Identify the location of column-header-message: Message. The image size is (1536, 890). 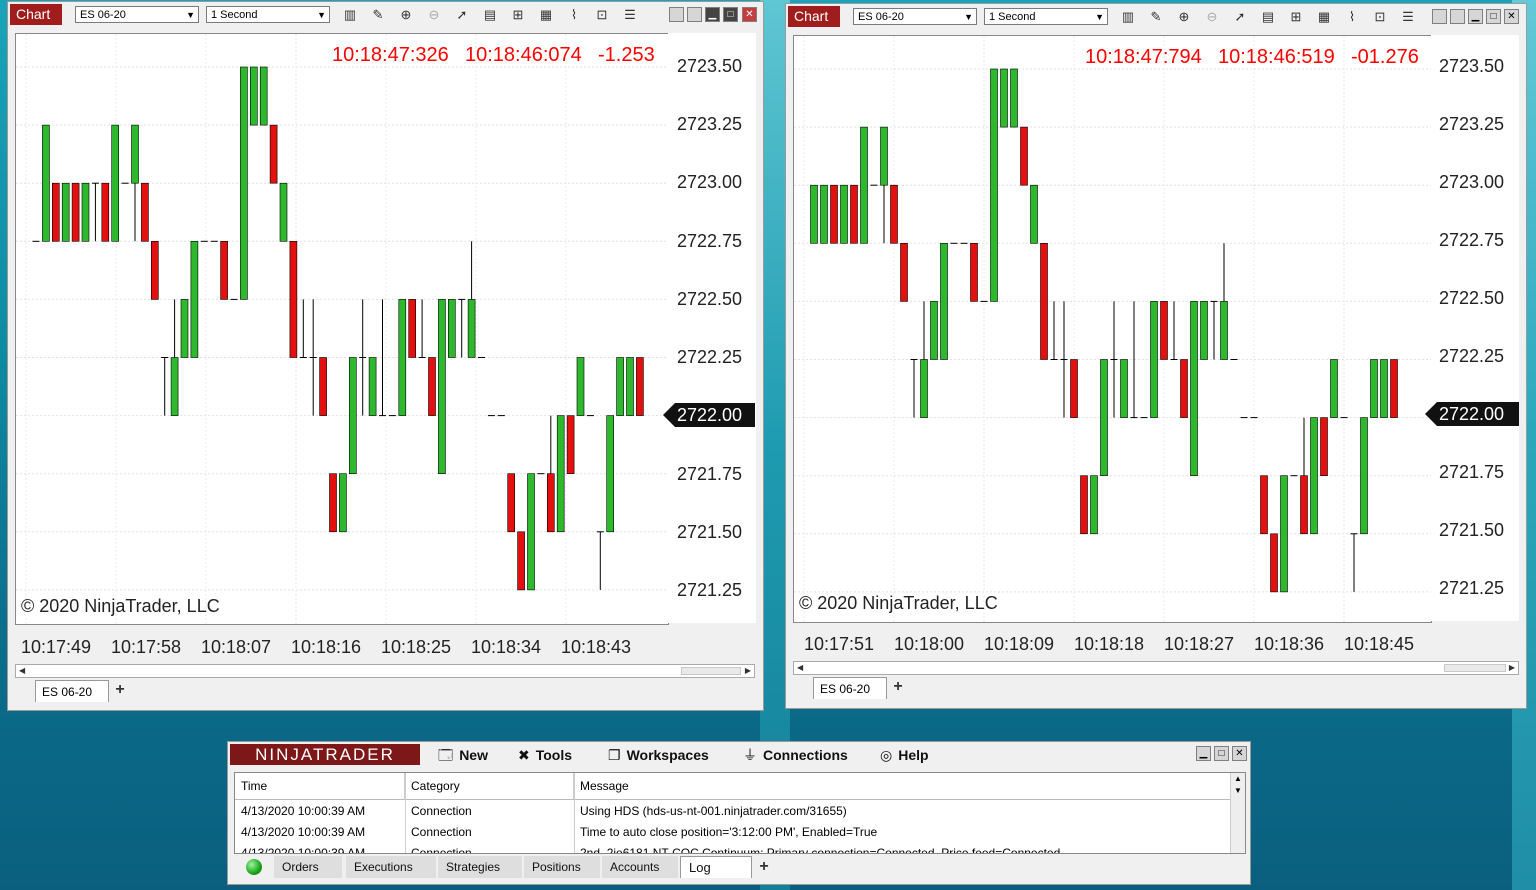
(902, 786).